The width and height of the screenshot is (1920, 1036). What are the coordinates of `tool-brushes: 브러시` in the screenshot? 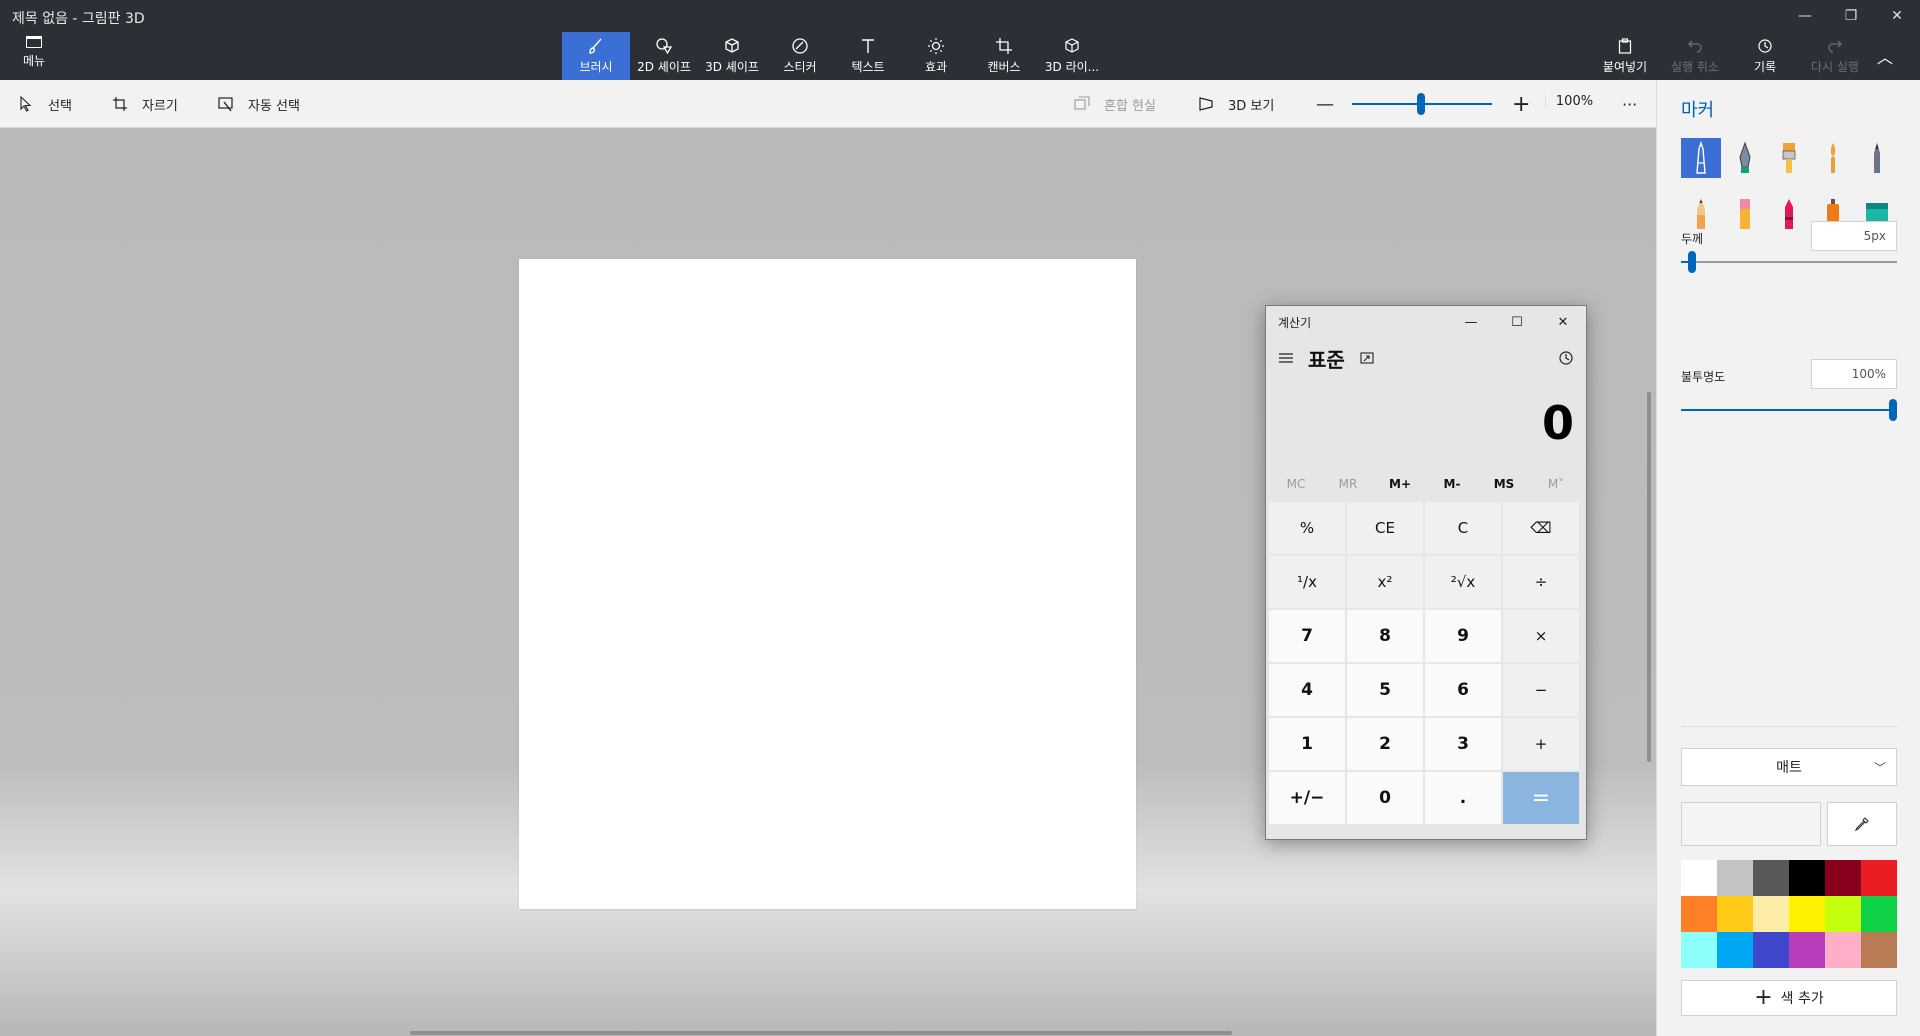 It's located at (596, 56).